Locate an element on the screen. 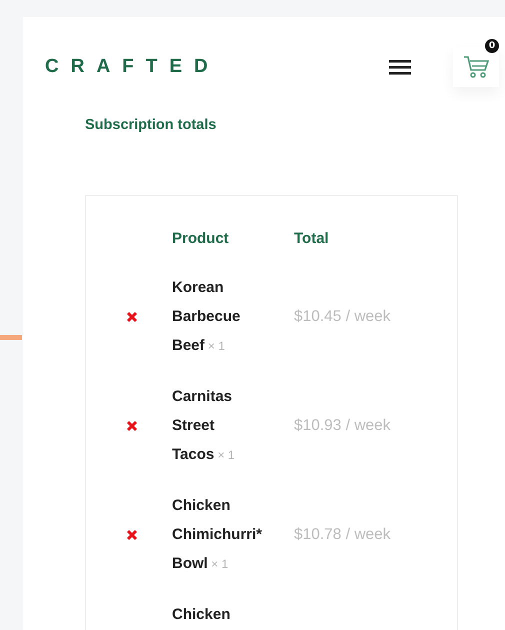 This screenshot has width=505, height=630. product-name: Chicken Chimichurri* Bowl × 1 is located at coordinates (218, 535).